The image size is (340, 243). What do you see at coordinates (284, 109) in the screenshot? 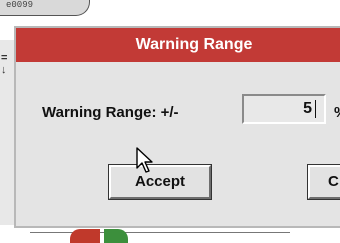
I see `warning-range-input: 5` at bounding box center [284, 109].